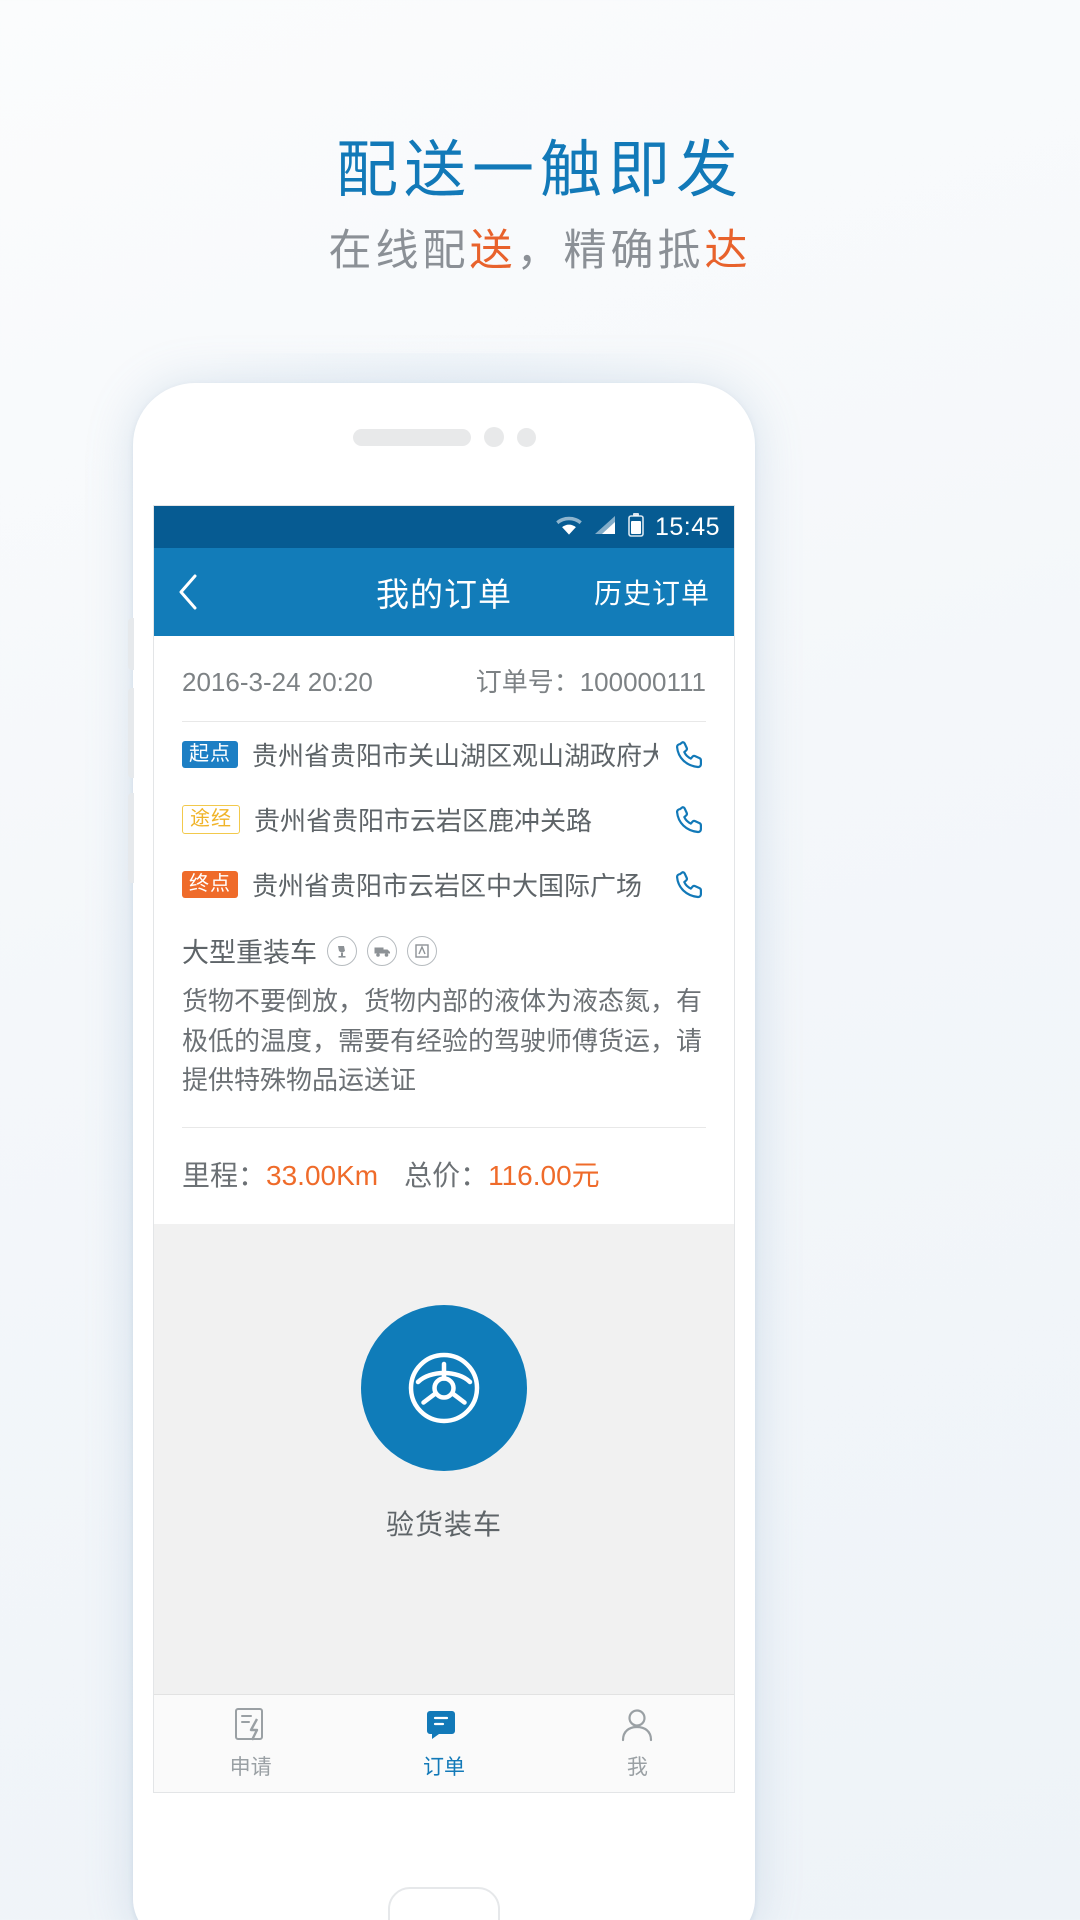 The height and width of the screenshot is (1920, 1080). What do you see at coordinates (342, 950) in the screenshot?
I see `fragile-icon` at bounding box center [342, 950].